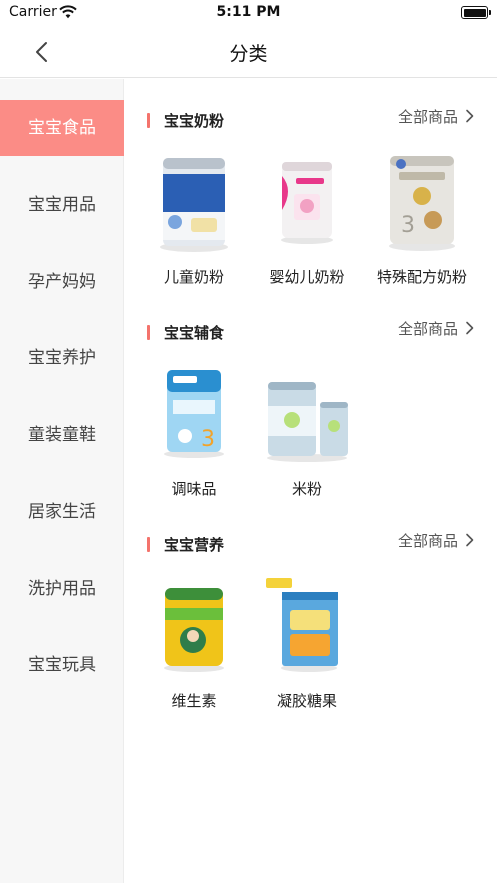  Describe the element at coordinates (62, 358) in the screenshot. I see `sidebar-item-baby-care: 宝宝养护` at that location.